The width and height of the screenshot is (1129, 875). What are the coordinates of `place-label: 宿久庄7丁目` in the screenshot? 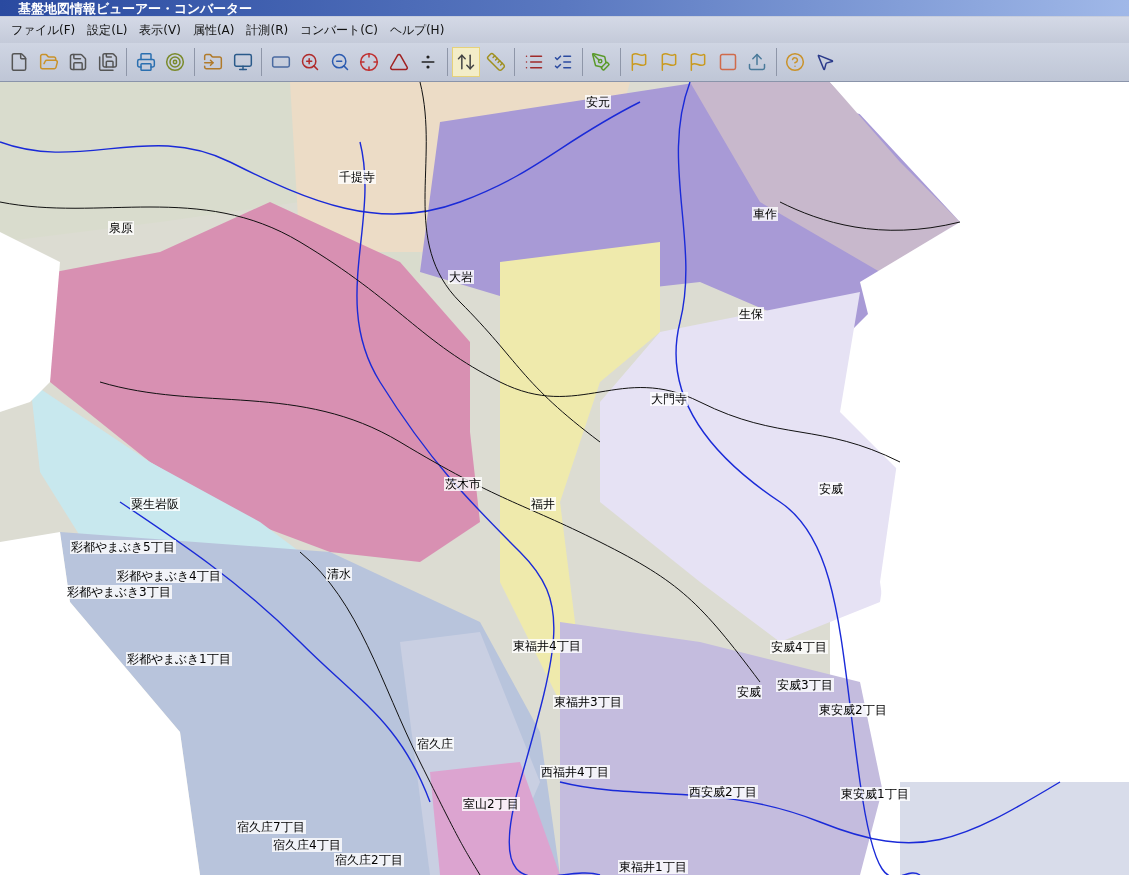 It's located at (271, 827).